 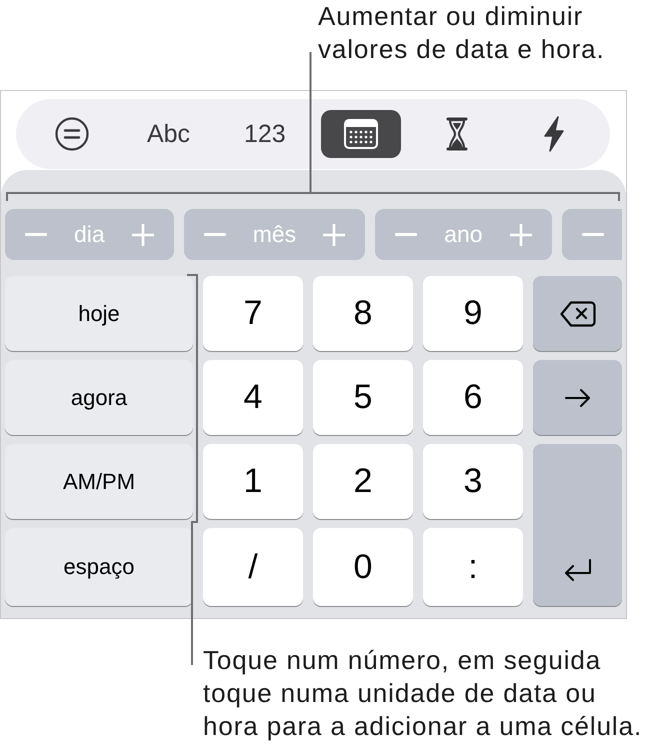 What do you see at coordinates (473, 313) in the screenshot?
I see `key: 9` at bounding box center [473, 313].